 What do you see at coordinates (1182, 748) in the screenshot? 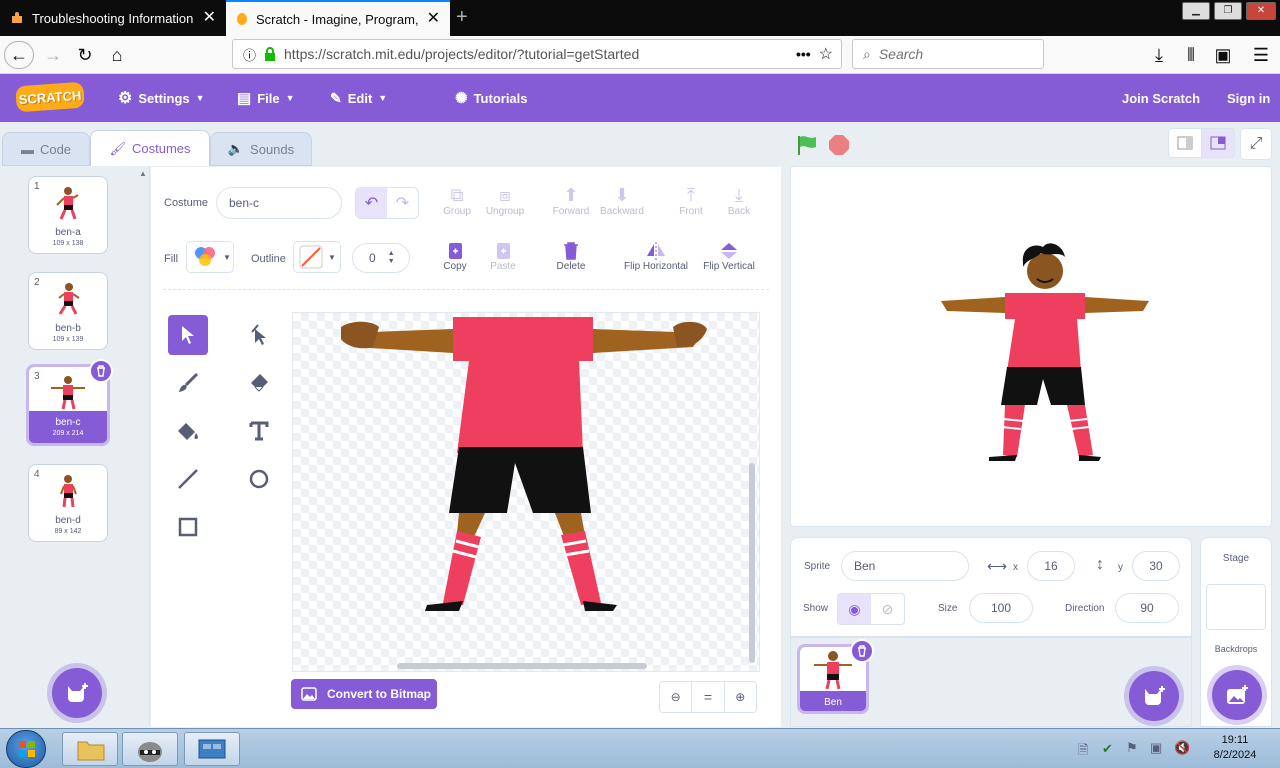
I see `volume-muted-icon: 🔇` at bounding box center [1182, 748].